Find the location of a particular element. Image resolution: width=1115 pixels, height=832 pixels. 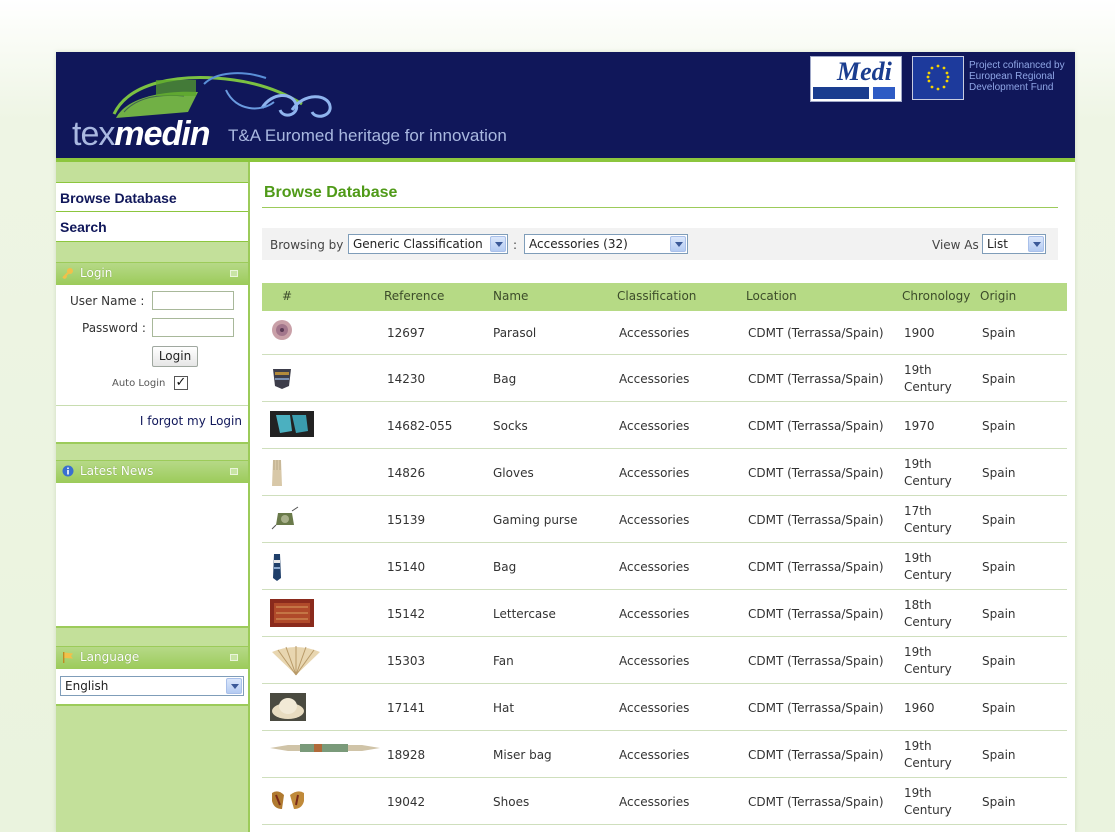

reference-link: 12697 is located at coordinates (406, 333).